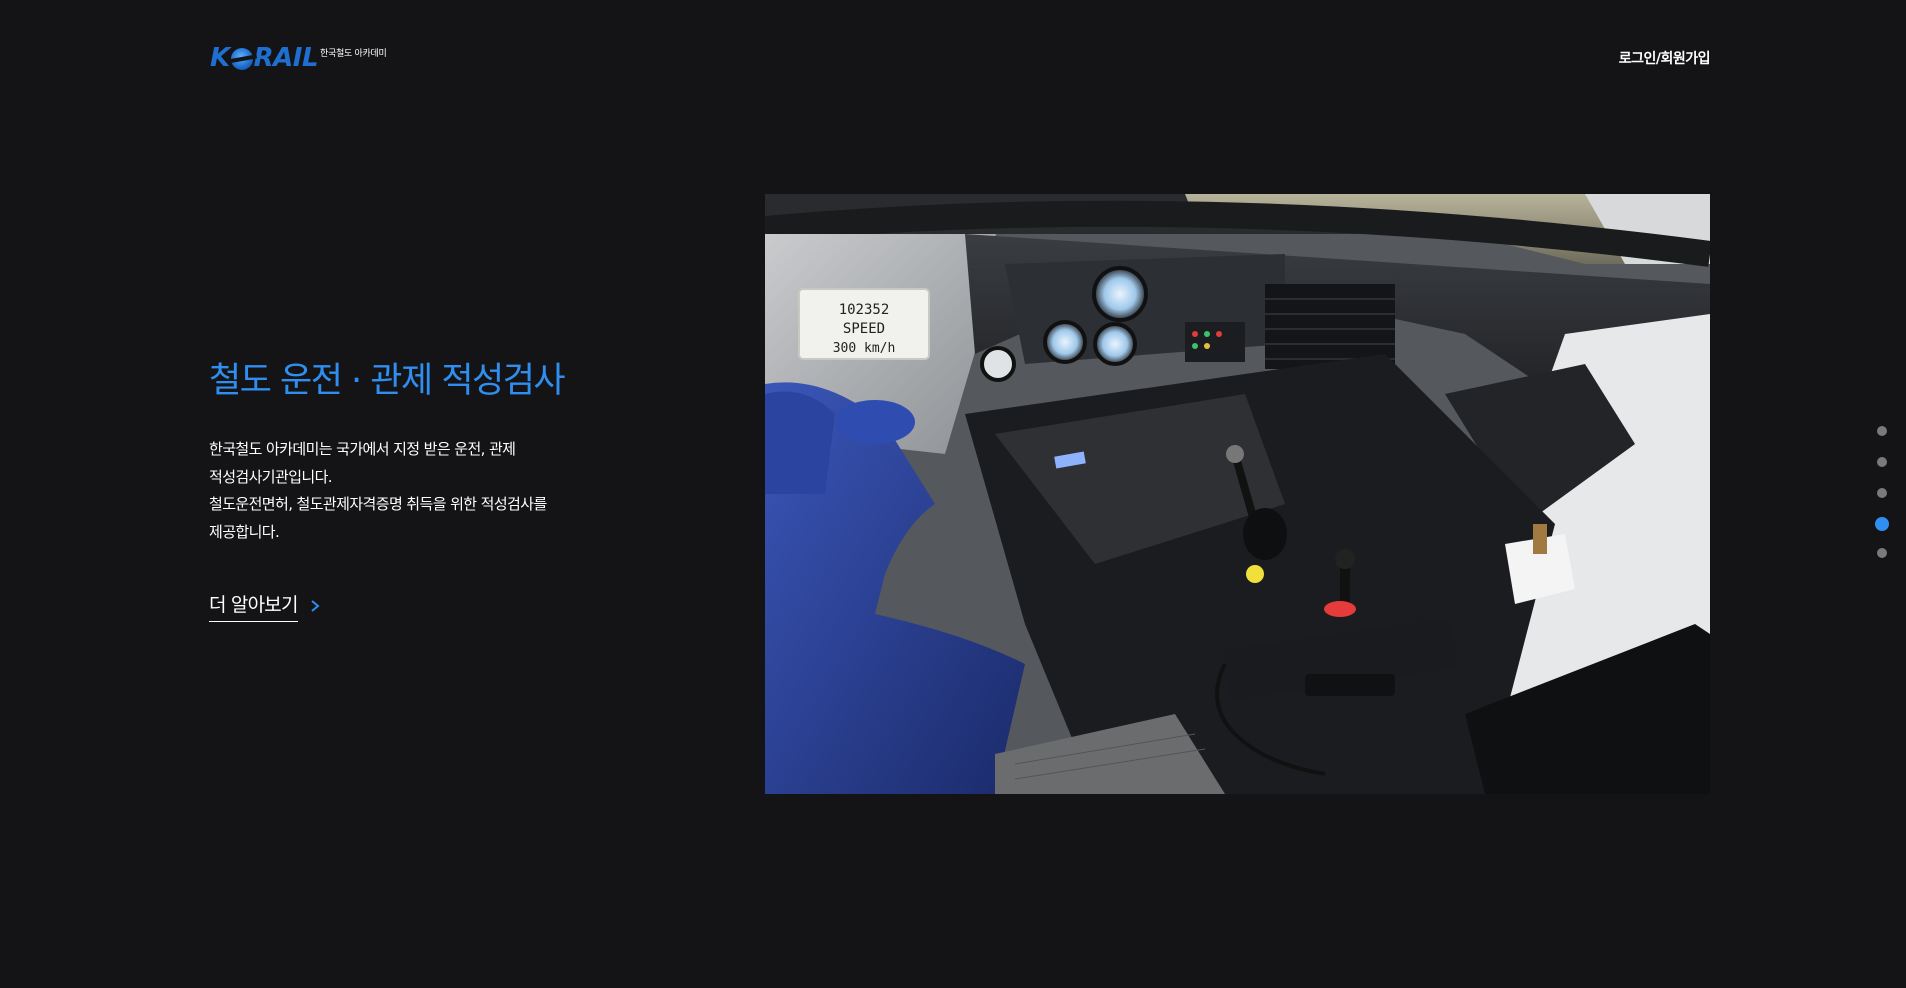  Describe the element at coordinates (241, 59) in the screenshot. I see `logo-globe-icon` at that location.